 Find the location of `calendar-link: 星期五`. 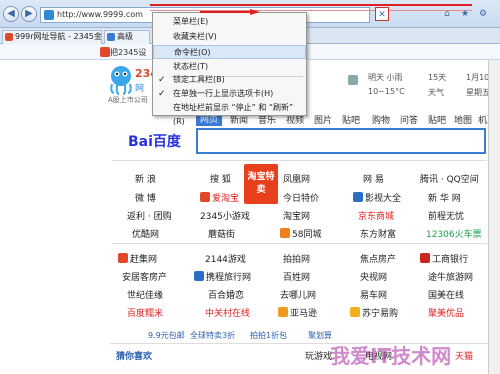

calendar-link: 星期五 is located at coordinates (478, 92).